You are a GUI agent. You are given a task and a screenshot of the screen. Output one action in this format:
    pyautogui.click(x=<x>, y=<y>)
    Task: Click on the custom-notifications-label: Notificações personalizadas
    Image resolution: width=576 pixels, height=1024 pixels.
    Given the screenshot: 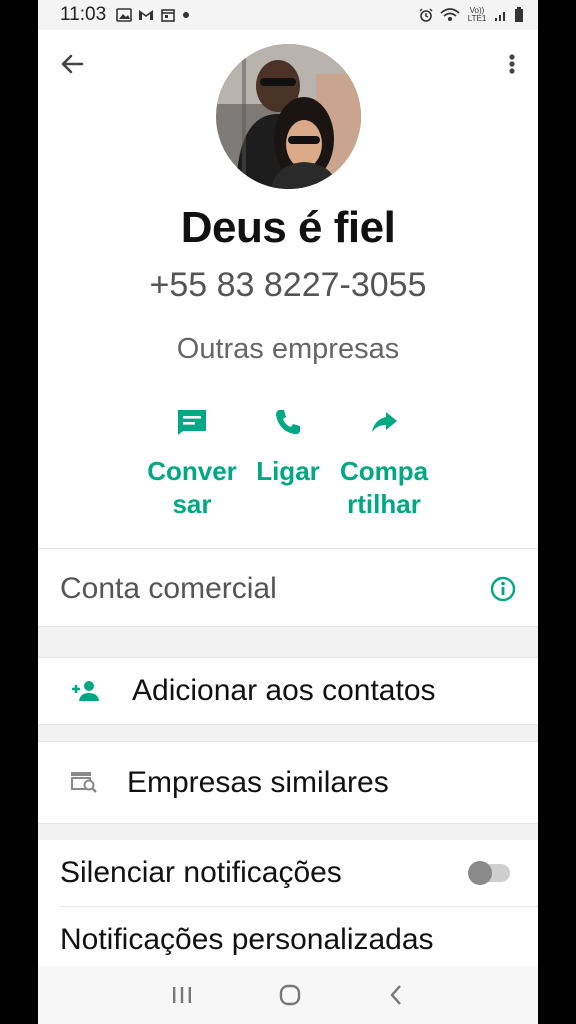 What is the action you would take?
    pyautogui.click(x=247, y=939)
    